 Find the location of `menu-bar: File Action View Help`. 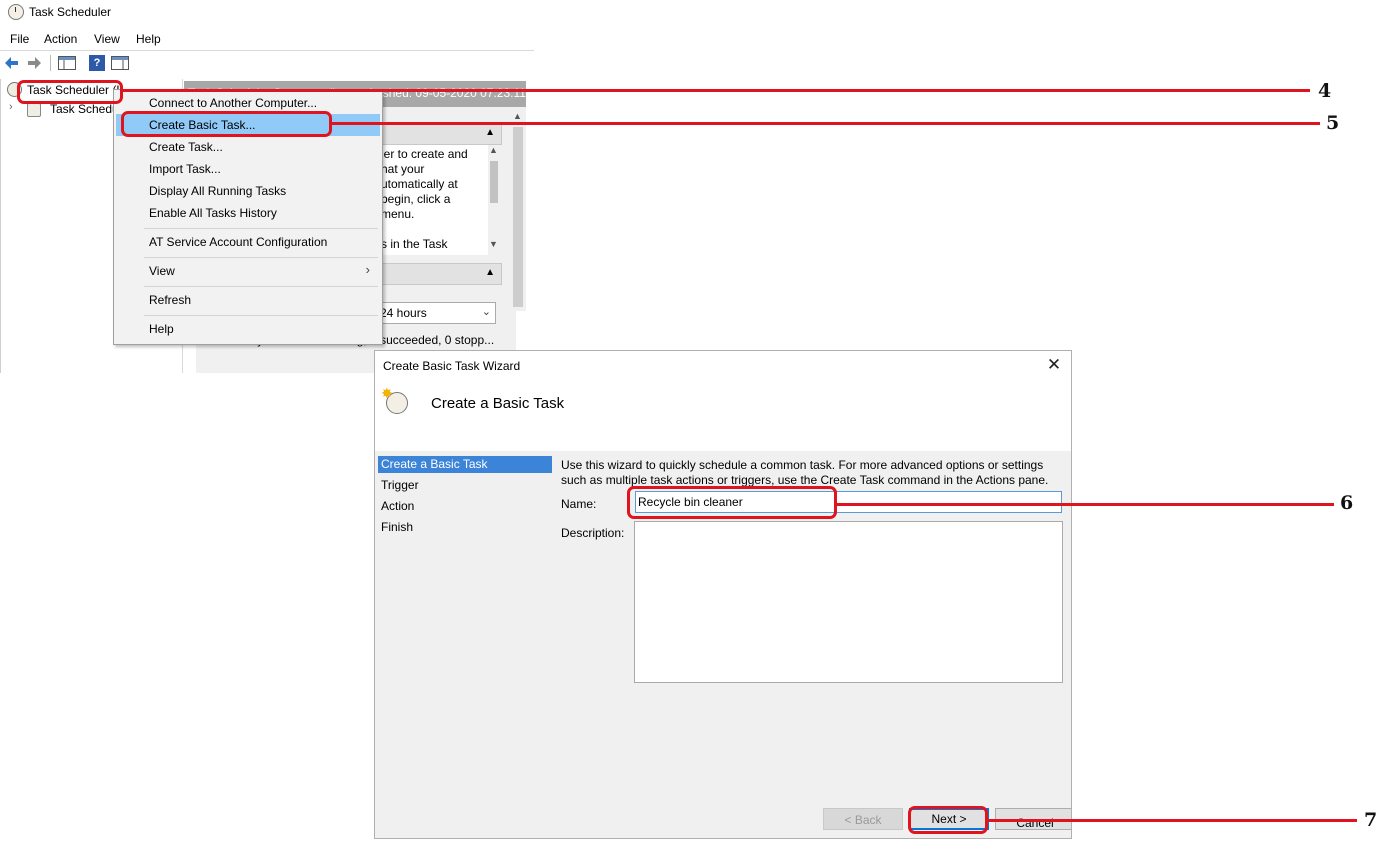

menu-bar: File Action View Help is located at coordinates (267, 40).